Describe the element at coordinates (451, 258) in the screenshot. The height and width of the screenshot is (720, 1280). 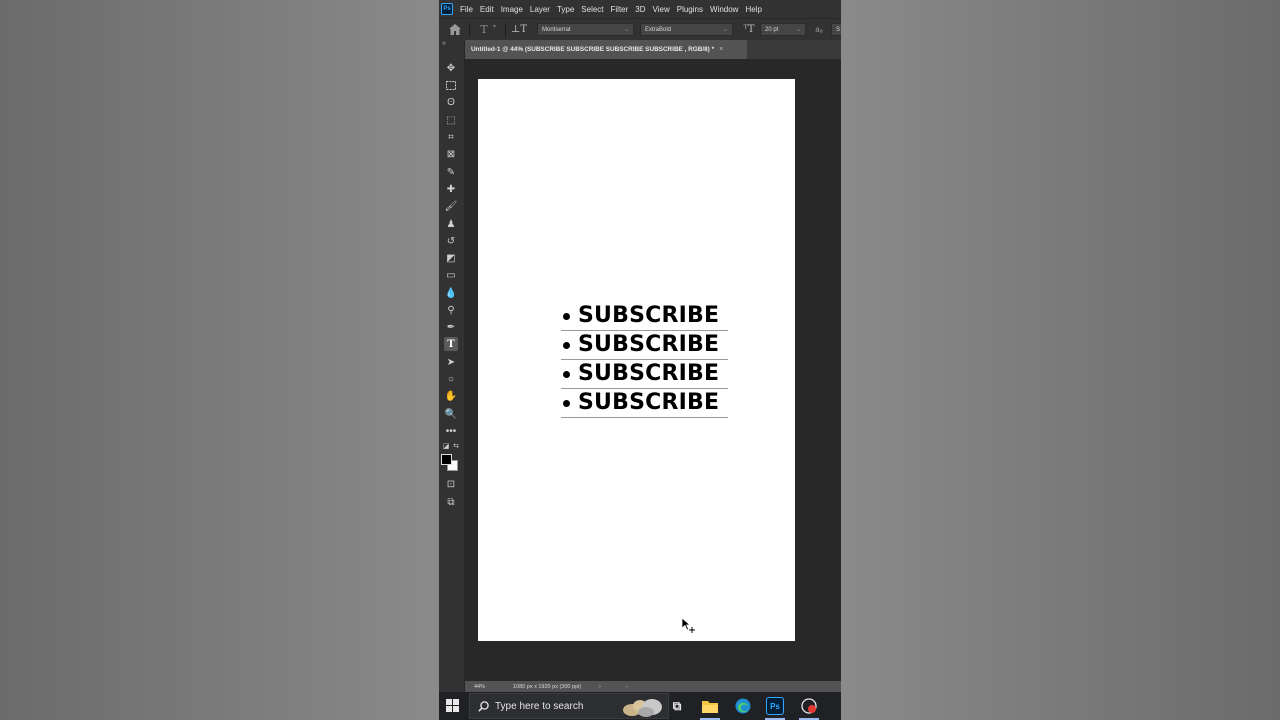
I see `eraser-tool-icon: ◩` at that location.